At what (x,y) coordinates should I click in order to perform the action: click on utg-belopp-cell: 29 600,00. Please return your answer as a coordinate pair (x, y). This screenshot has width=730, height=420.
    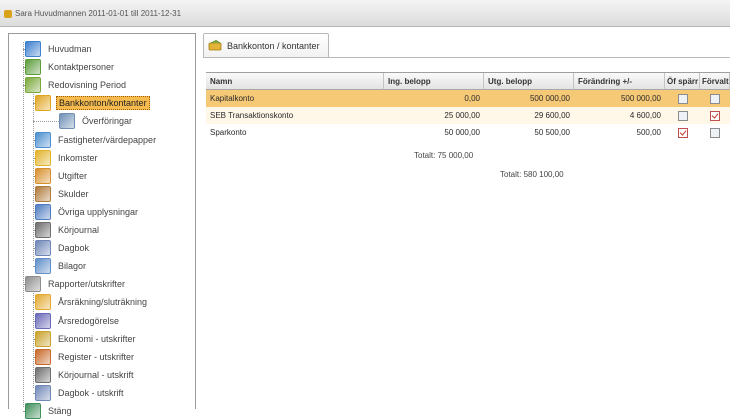
    Looking at the image, I should click on (552, 115).